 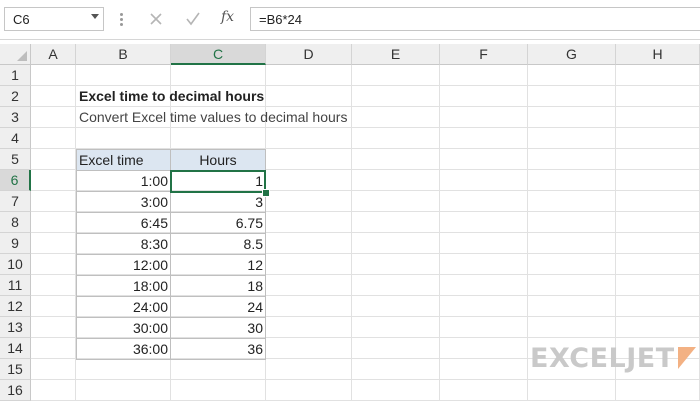 What do you see at coordinates (123, 328) in the screenshot?
I see `excel-time-cell: 30:00` at bounding box center [123, 328].